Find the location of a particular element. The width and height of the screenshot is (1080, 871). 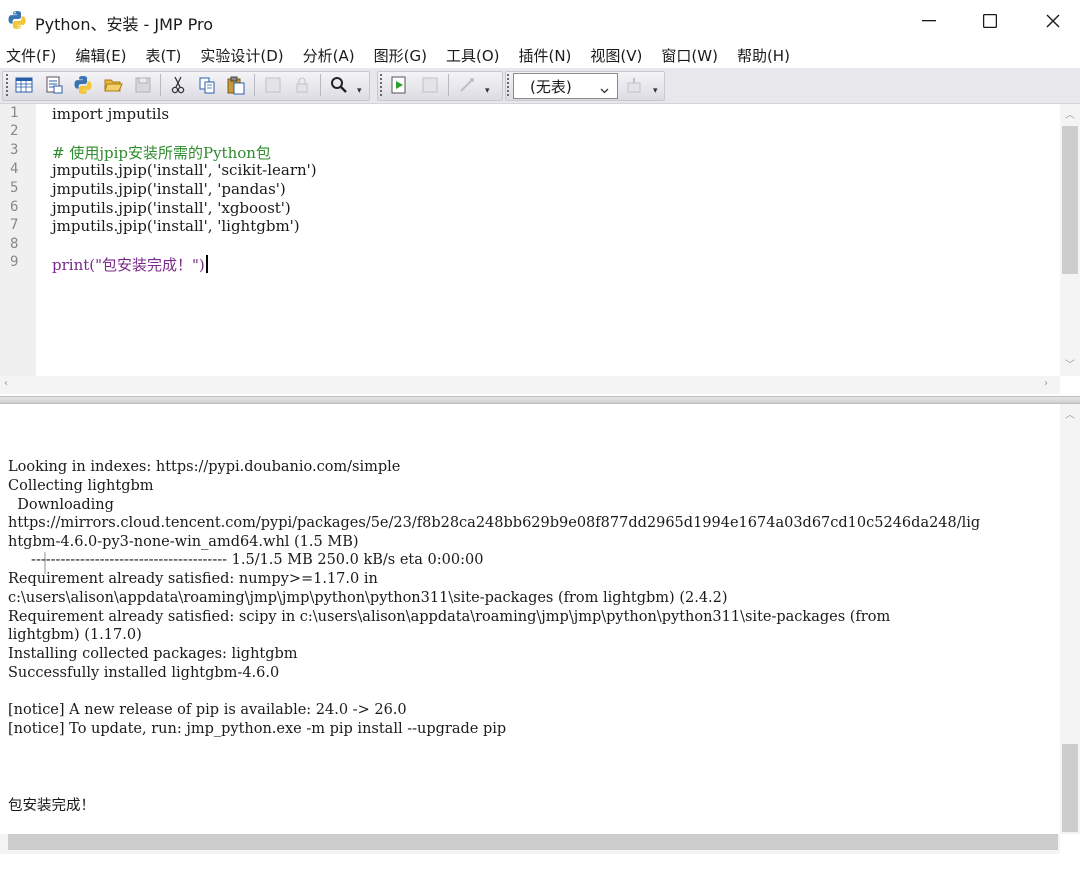

code-line: jmputils.jpip('install', 'xgboost') is located at coordinates (171, 208).